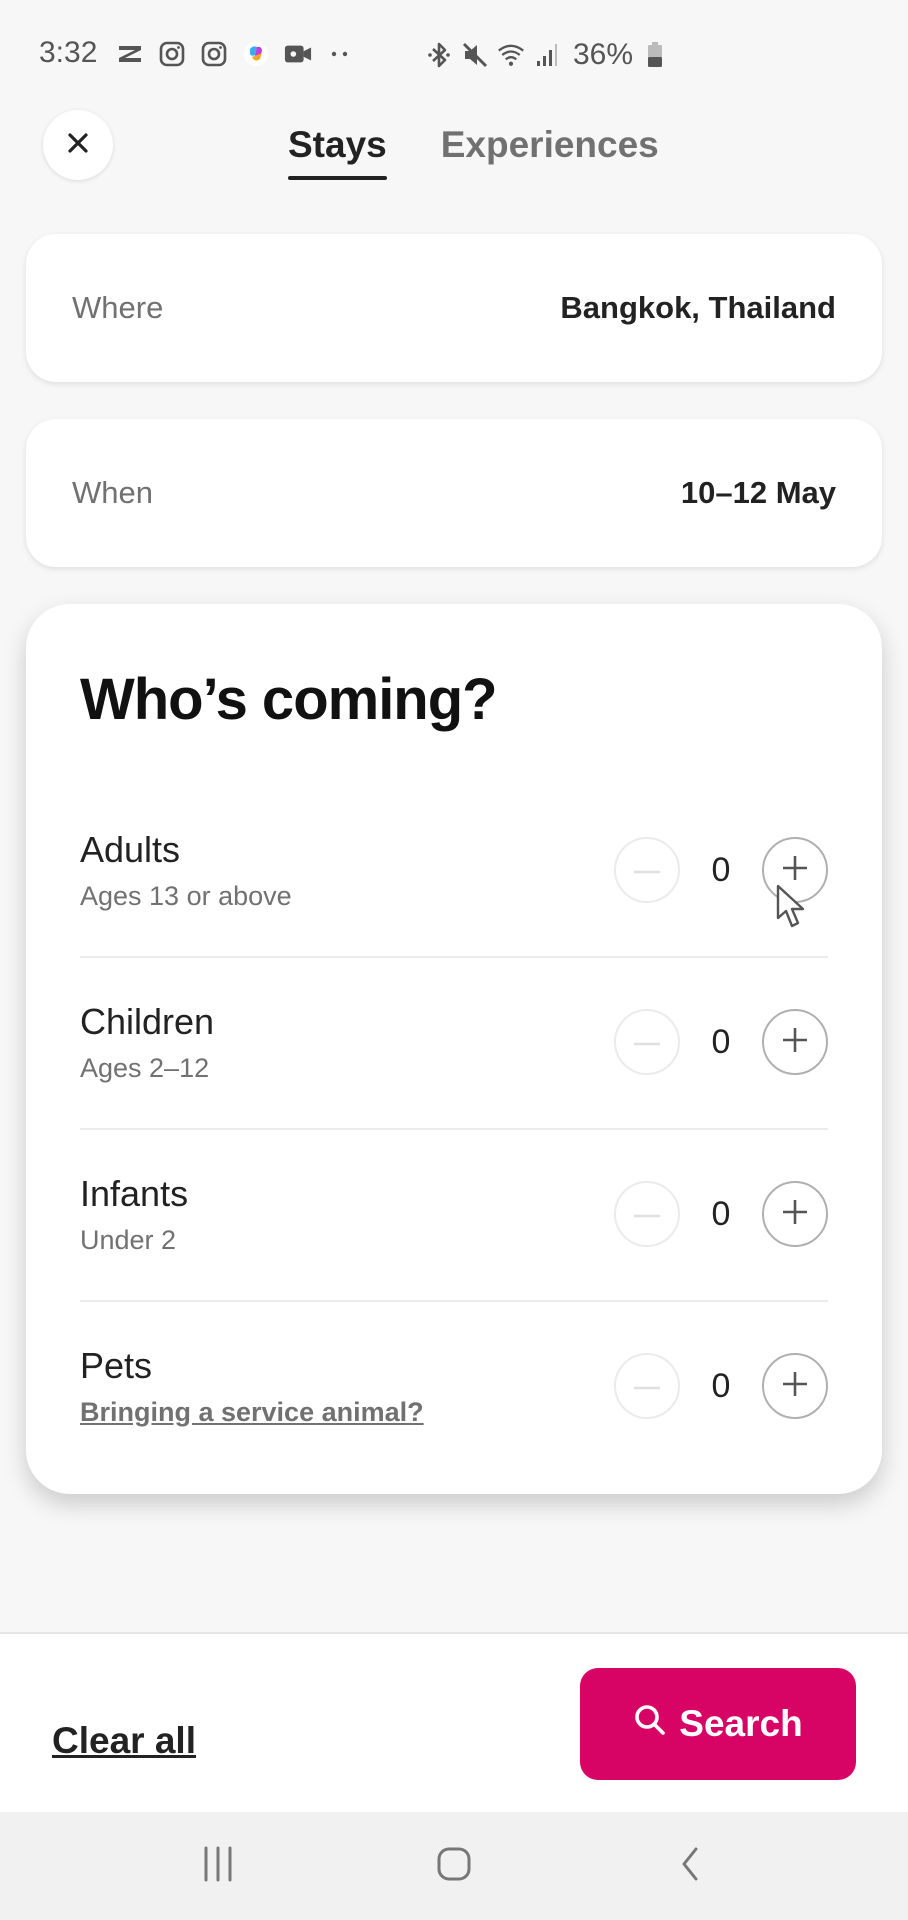  Describe the element at coordinates (130, 54) in the screenshot. I see `capcut-icon` at that location.